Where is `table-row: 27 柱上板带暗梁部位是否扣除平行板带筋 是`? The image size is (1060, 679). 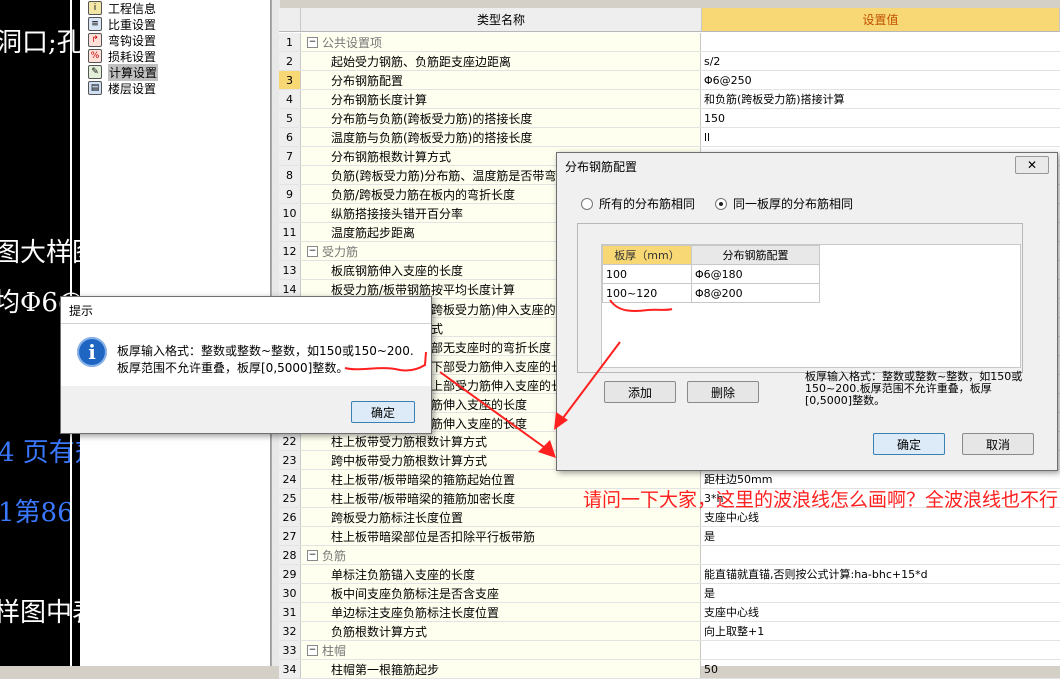 table-row: 27 柱上板带暗梁部位是否扣除平行板带筋 是 is located at coordinates (669, 536).